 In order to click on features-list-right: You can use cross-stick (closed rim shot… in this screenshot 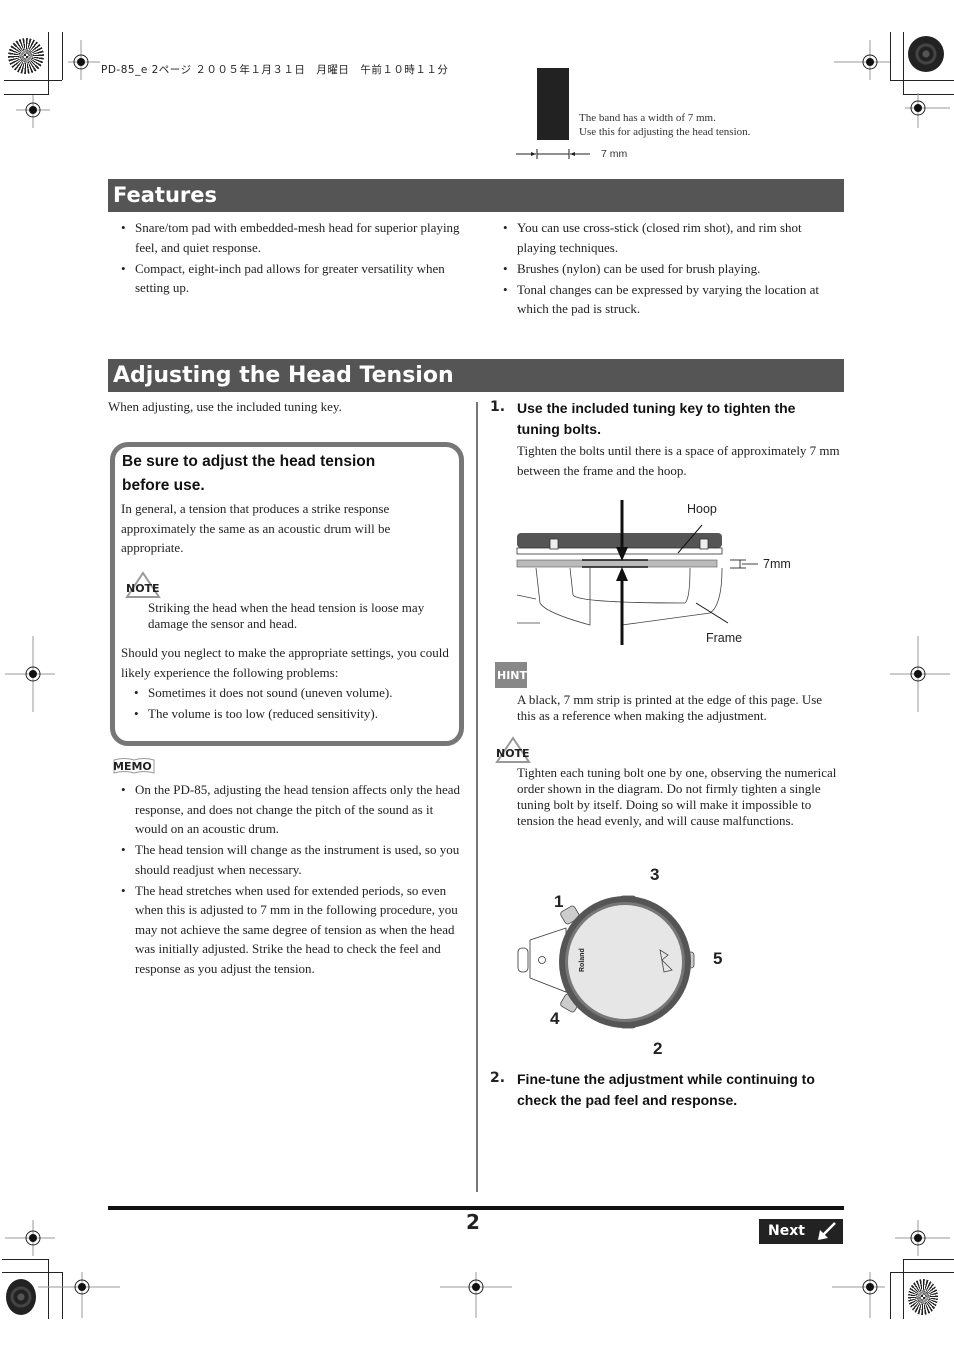, I will do `click(673, 269)`.